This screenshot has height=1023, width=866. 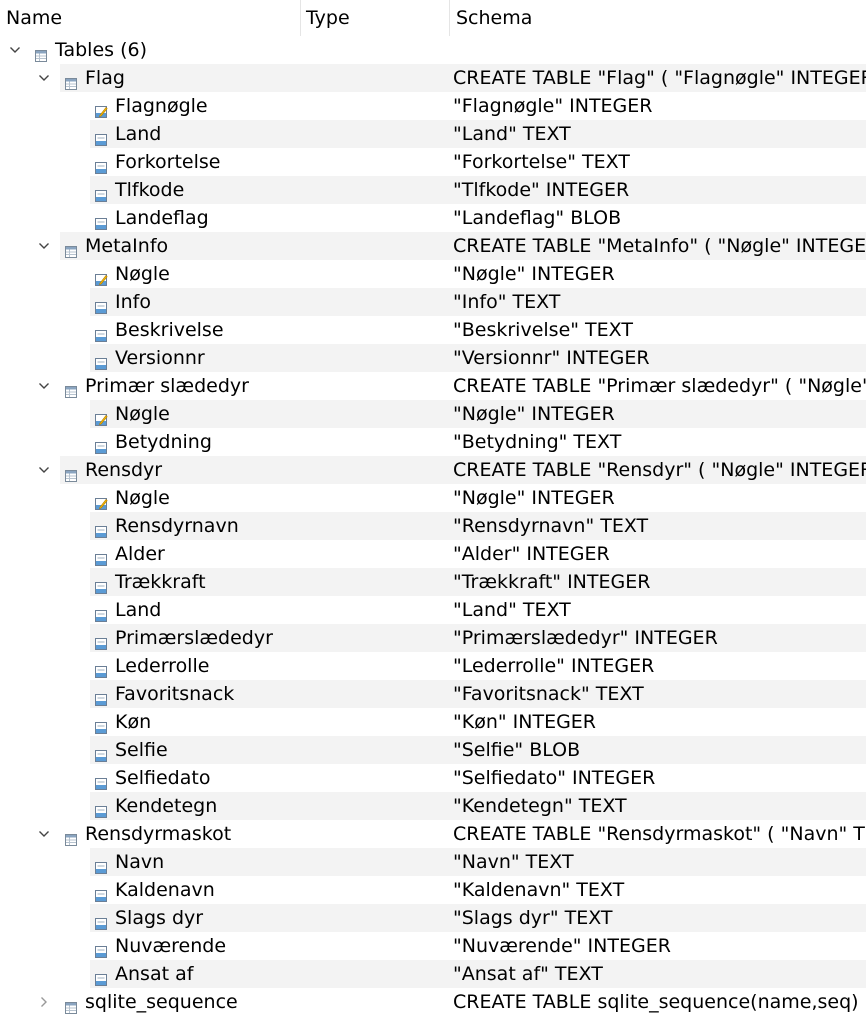 What do you see at coordinates (433, 330) in the screenshot?
I see `field-row: BeskrivelseTEXT"Beskrivelse" TEXT` at bounding box center [433, 330].